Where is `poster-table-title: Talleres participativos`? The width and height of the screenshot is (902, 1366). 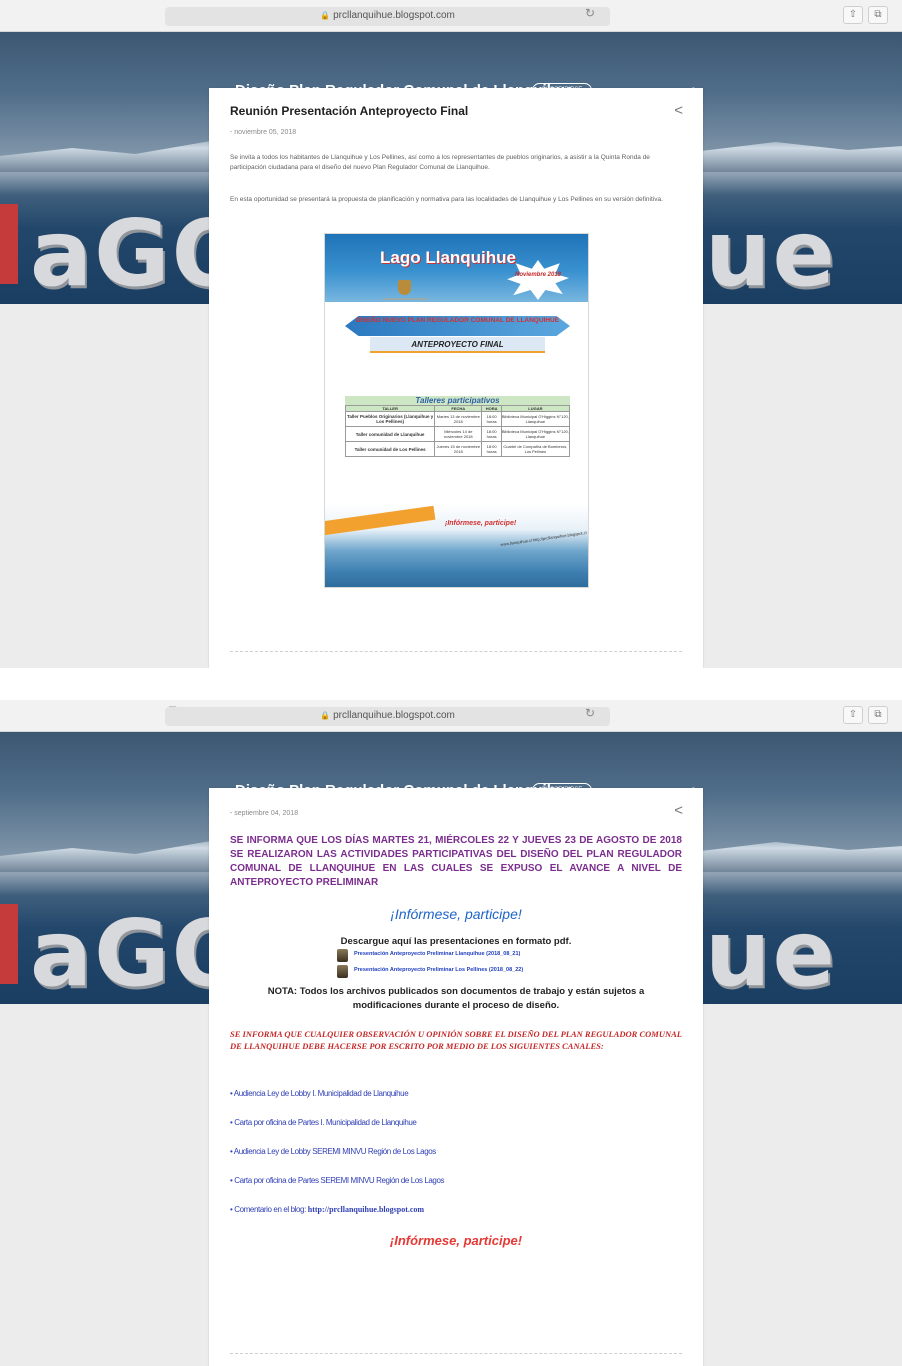
poster-table-title: Talleres participativos is located at coordinates (457, 400).